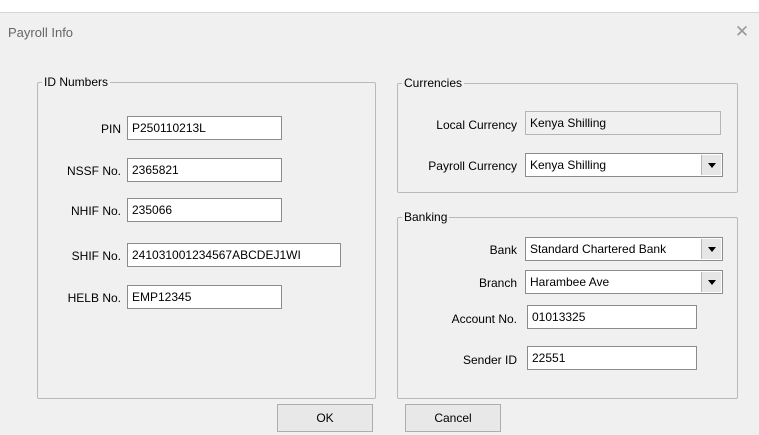  Describe the element at coordinates (93, 171) in the screenshot. I see `nssf-label: NSSF No.` at that location.